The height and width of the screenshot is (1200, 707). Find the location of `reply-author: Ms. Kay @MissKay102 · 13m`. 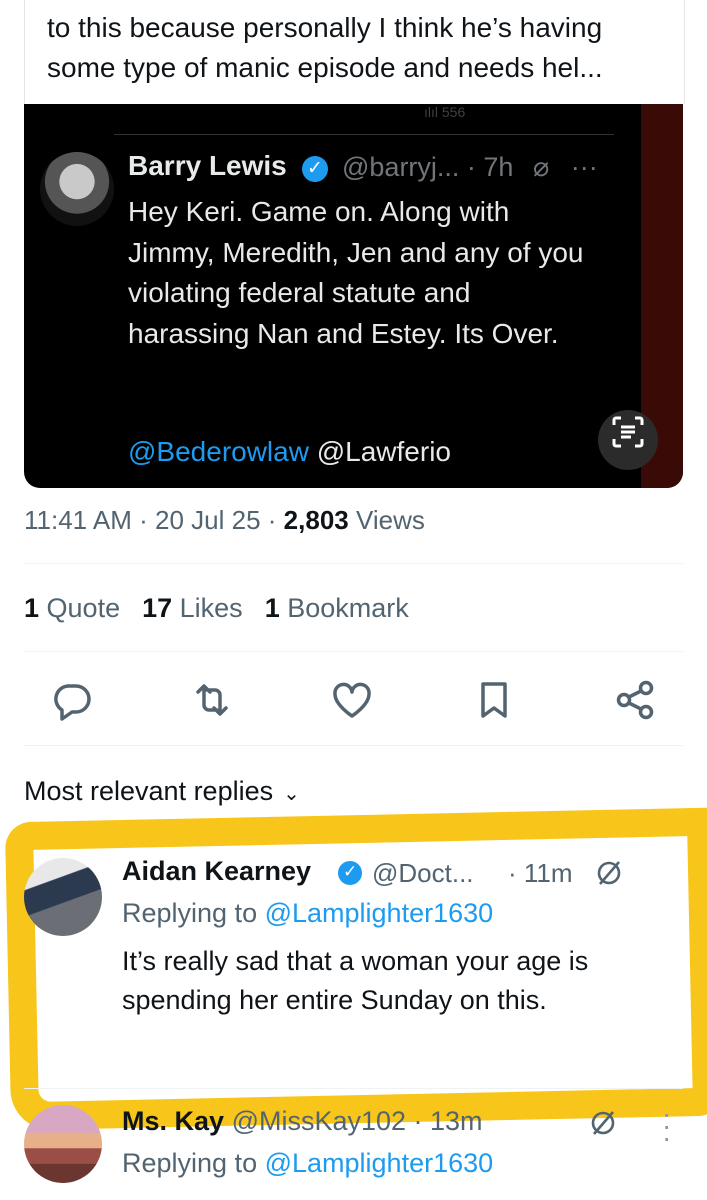

reply-author: Ms. Kay @MissKay102 · 13m is located at coordinates (302, 1121).